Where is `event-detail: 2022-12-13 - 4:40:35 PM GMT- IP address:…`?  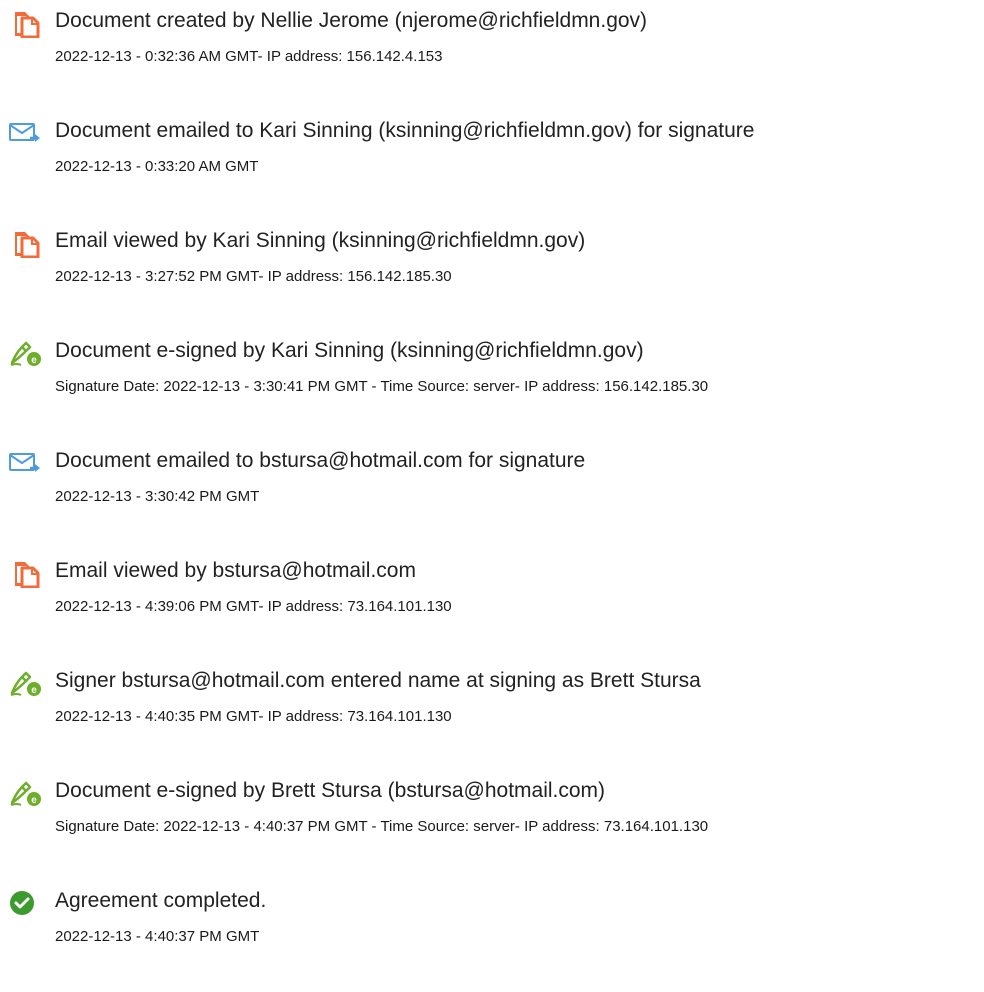
event-detail: 2022-12-13 - 4:40:35 PM GMT- IP address:… is located at coordinates (253, 716).